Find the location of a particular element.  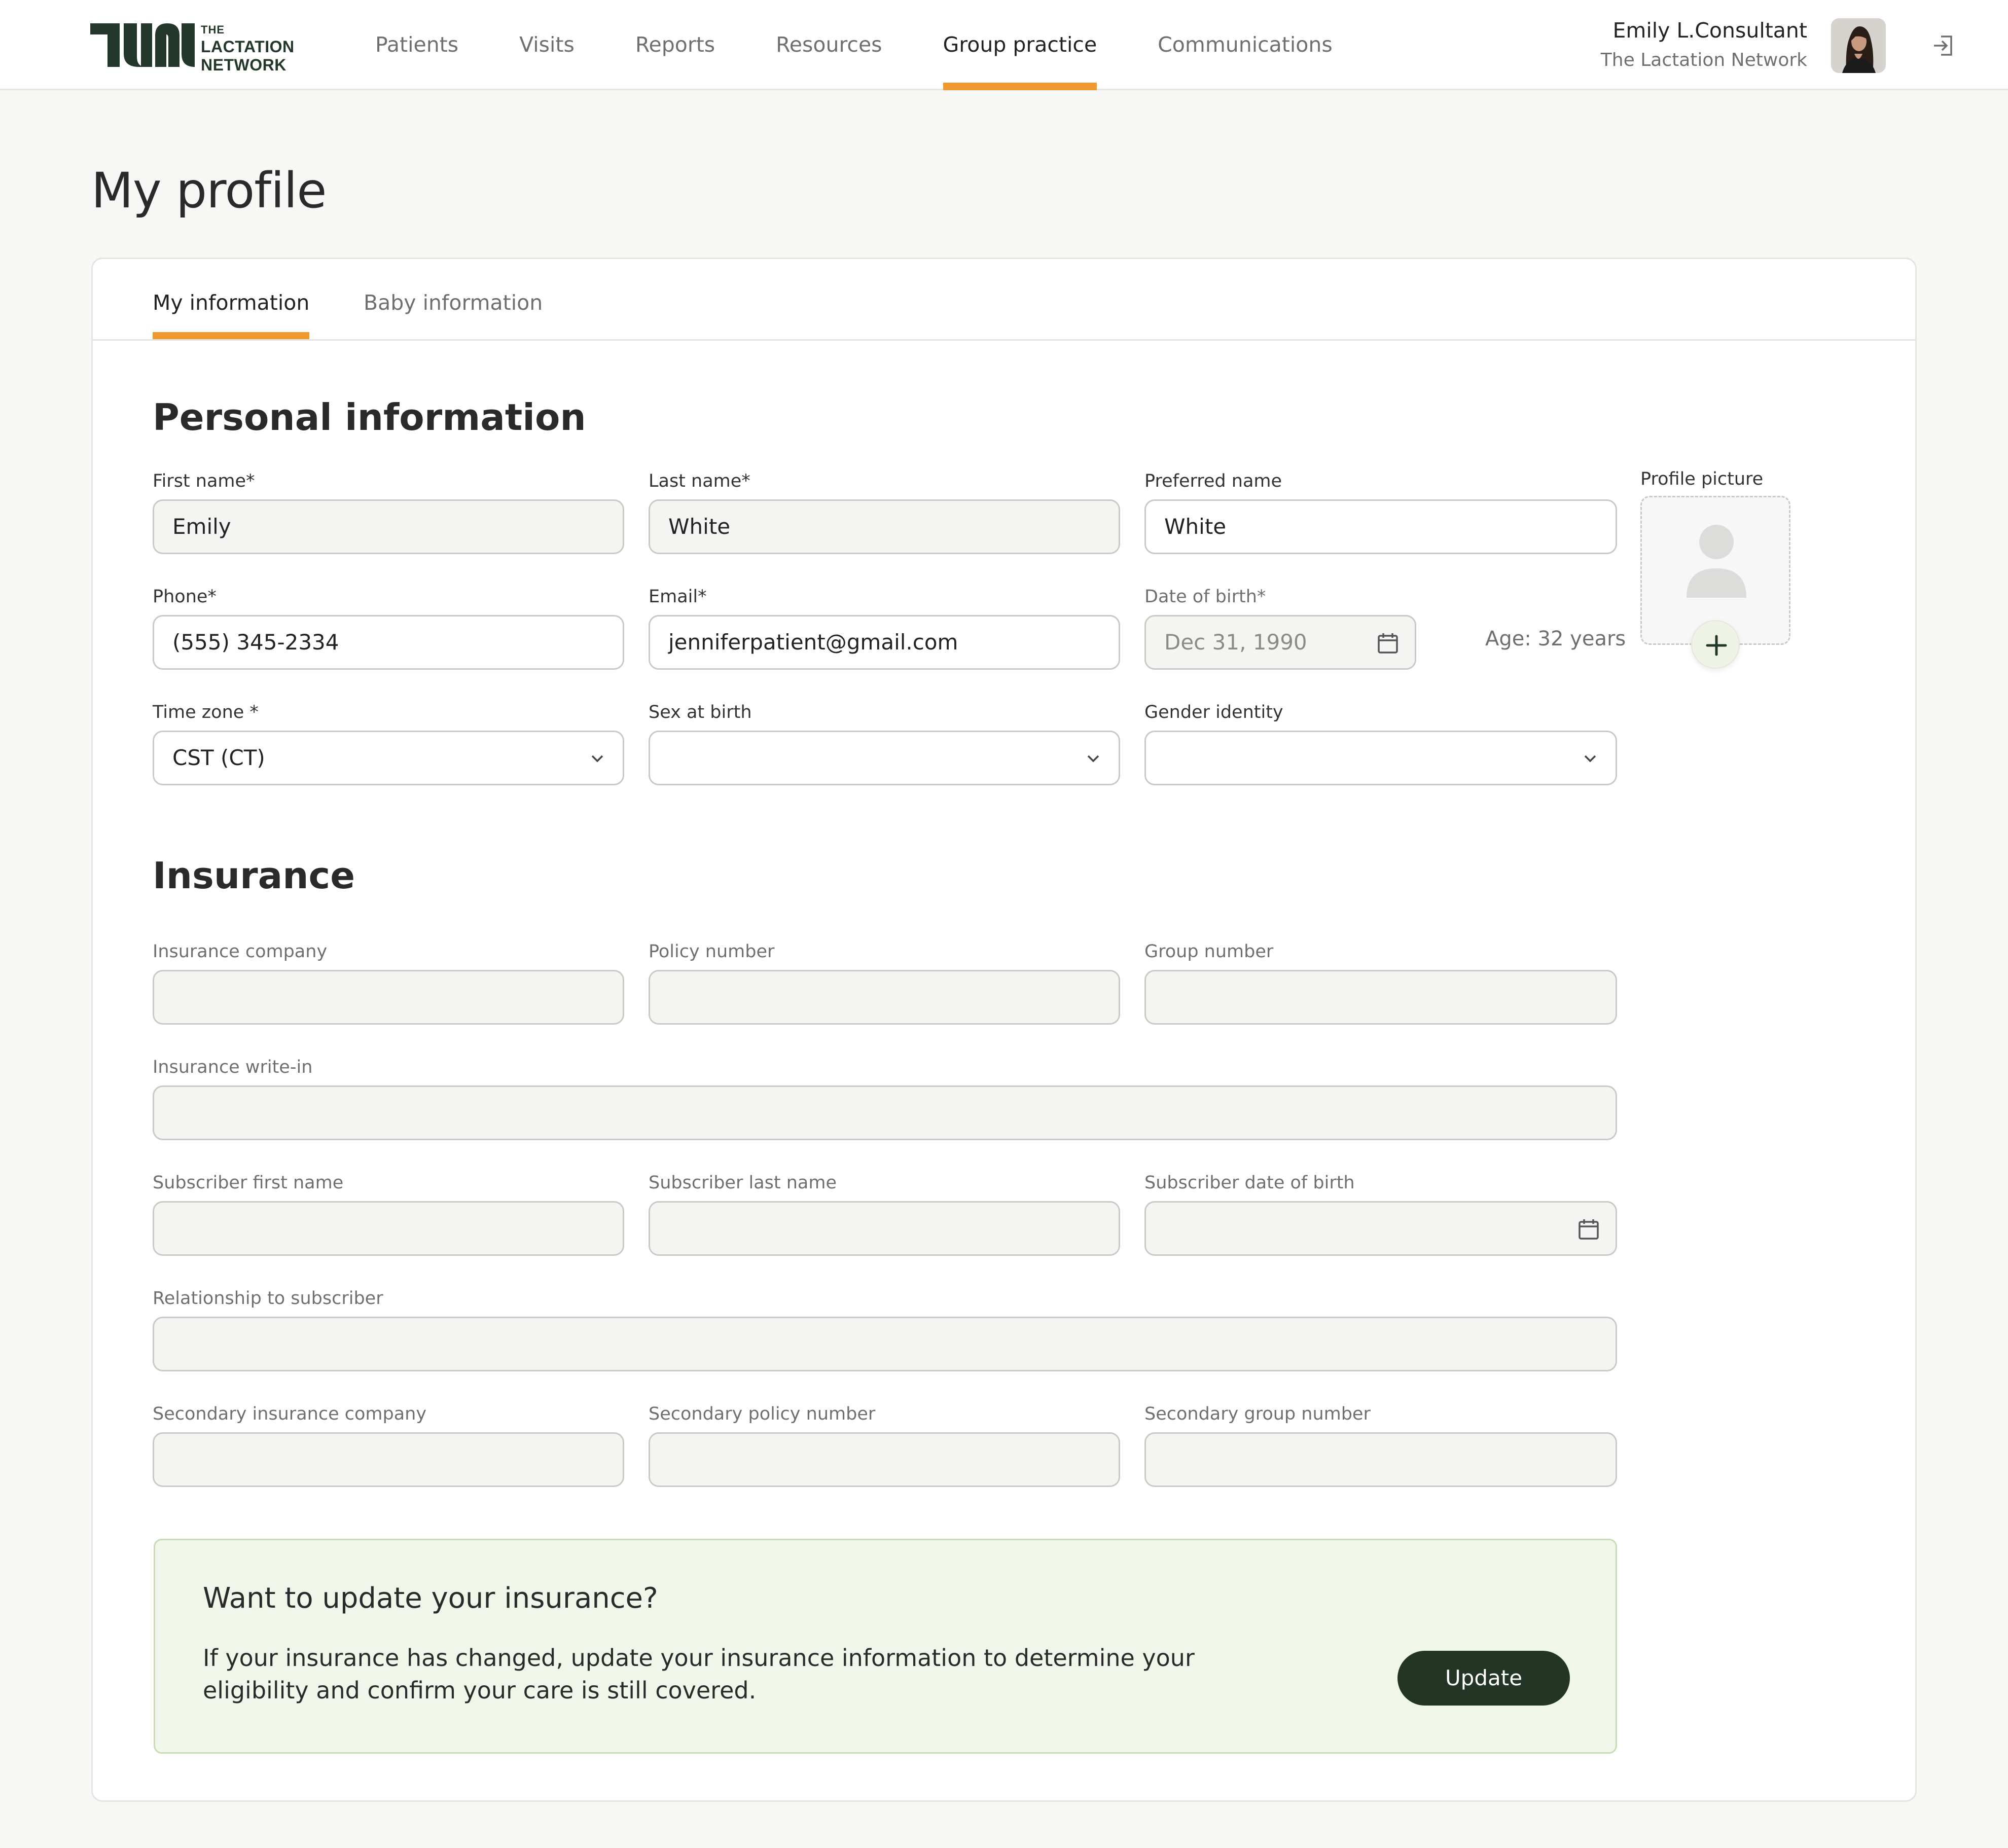

insurance-company-field is located at coordinates (389, 997).